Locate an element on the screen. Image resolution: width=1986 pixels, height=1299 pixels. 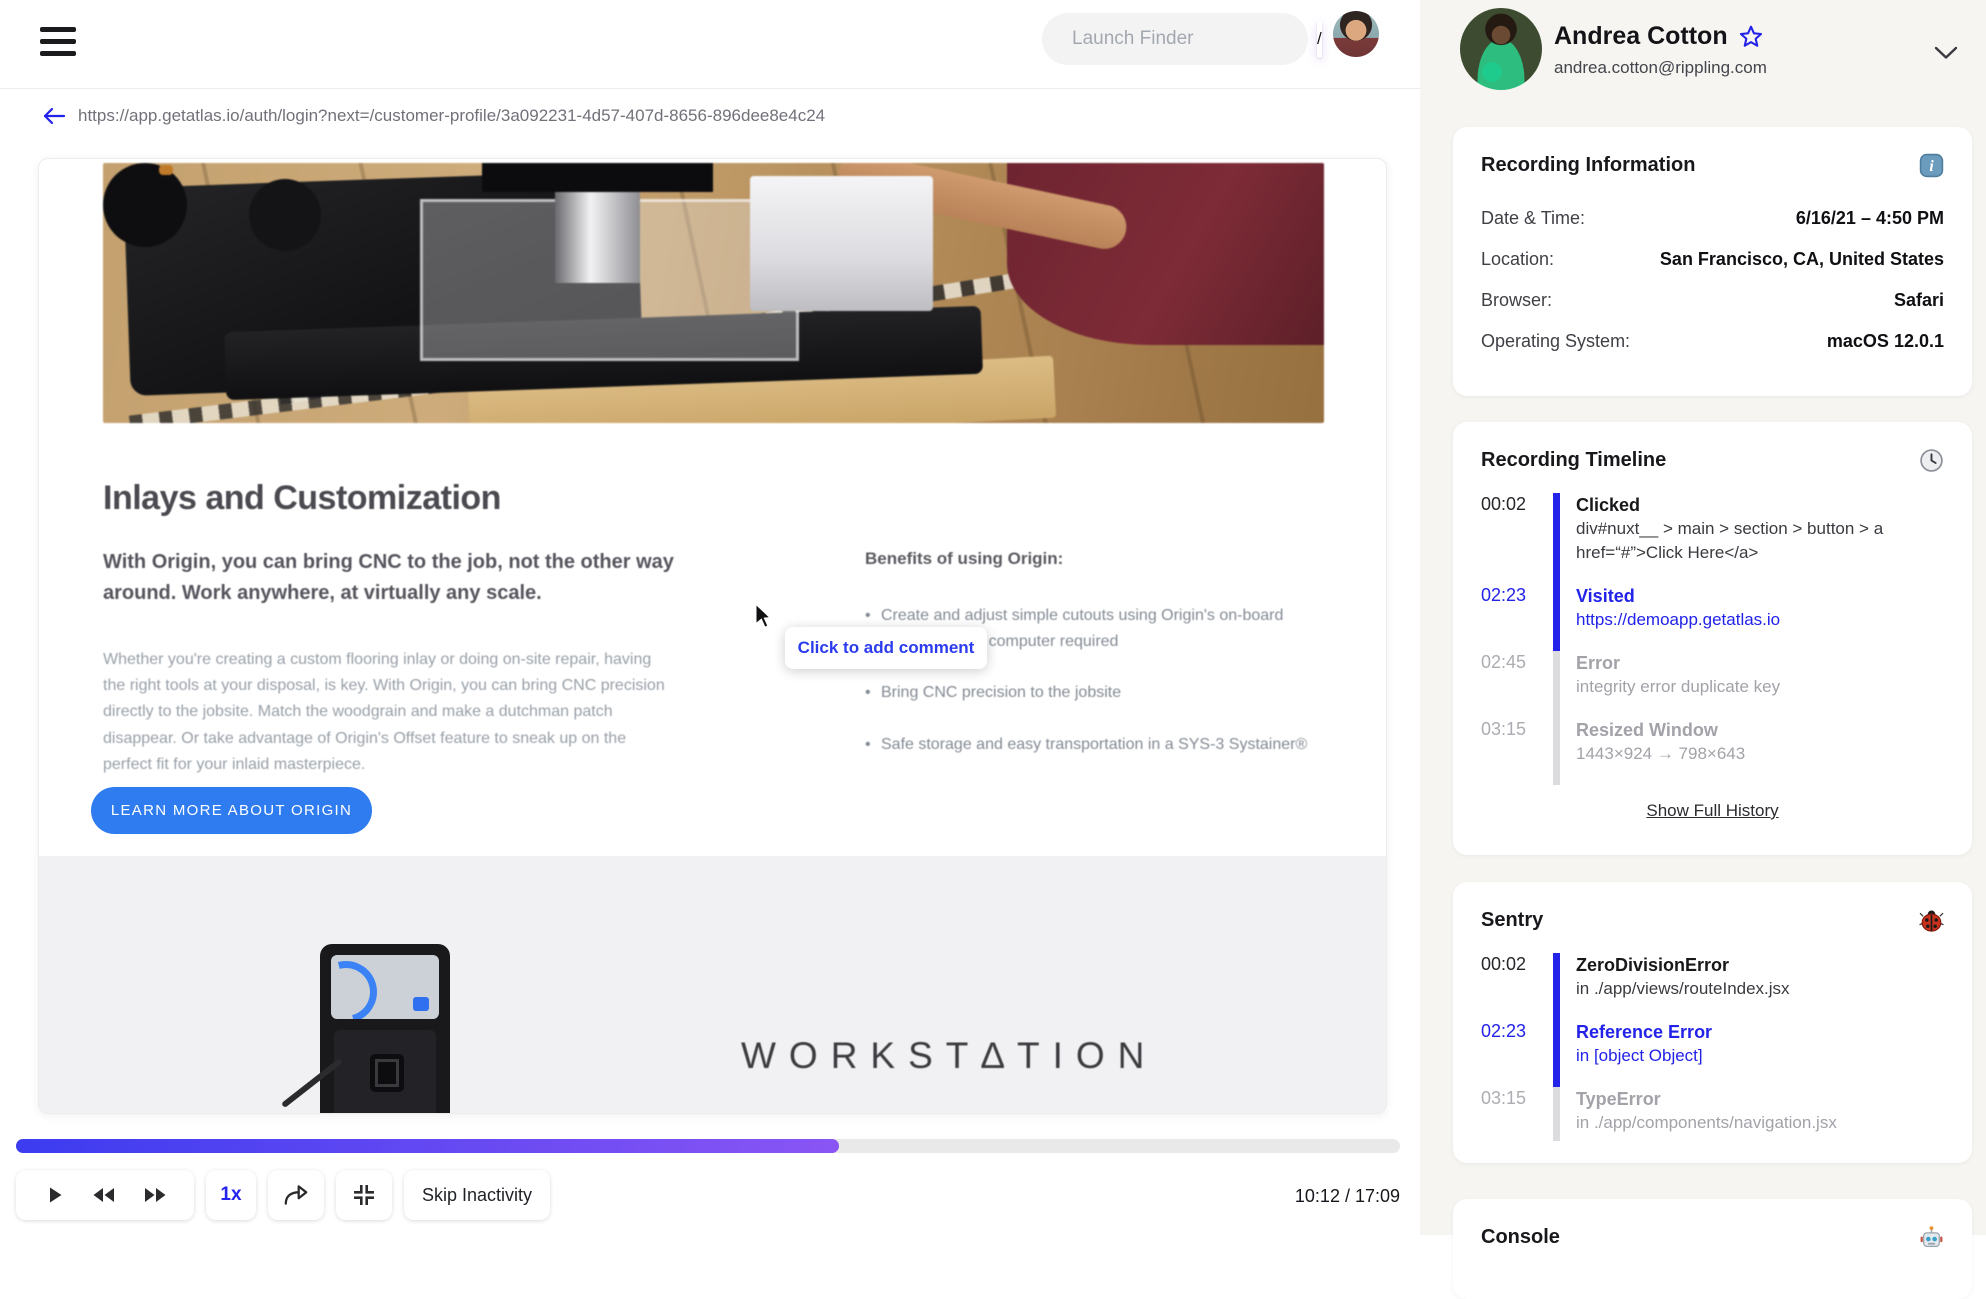
top-bar: / is located at coordinates (710, 44).